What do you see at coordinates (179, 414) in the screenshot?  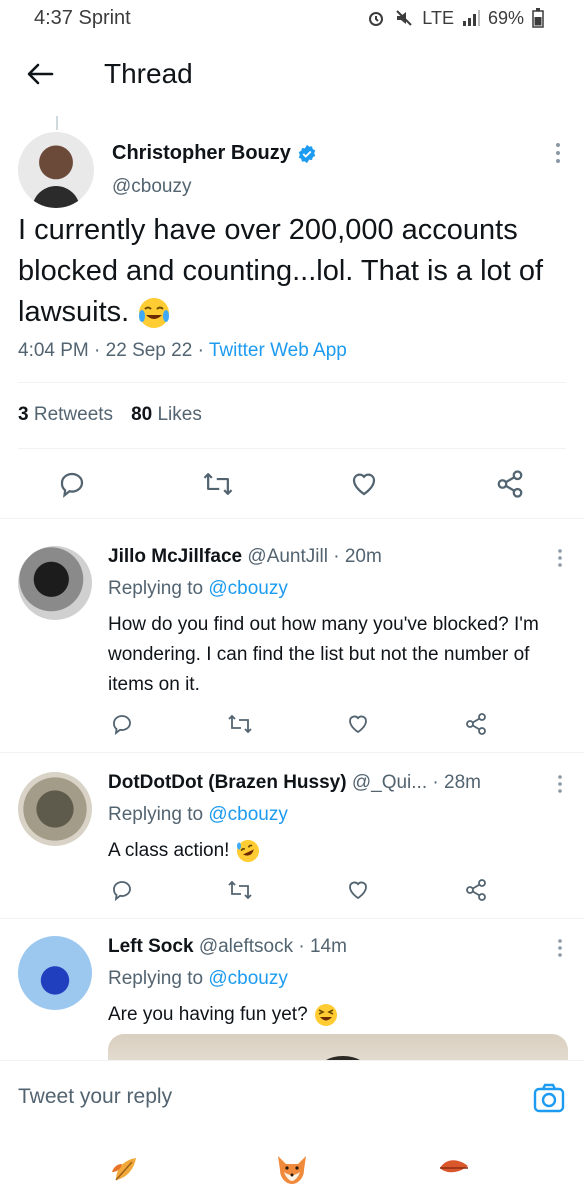 I see `likes-label: Likes` at bounding box center [179, 414].